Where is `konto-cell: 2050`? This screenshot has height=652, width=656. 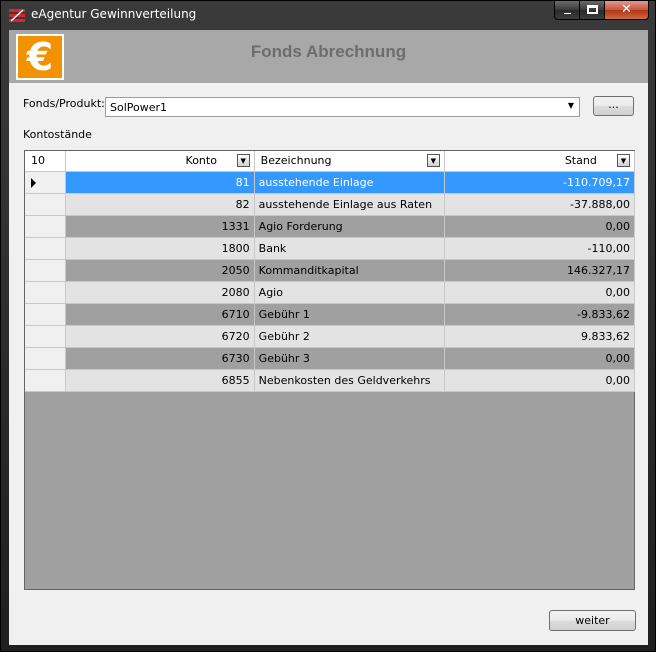
konto-cell: 2050 is located at coordinates (160, 270).